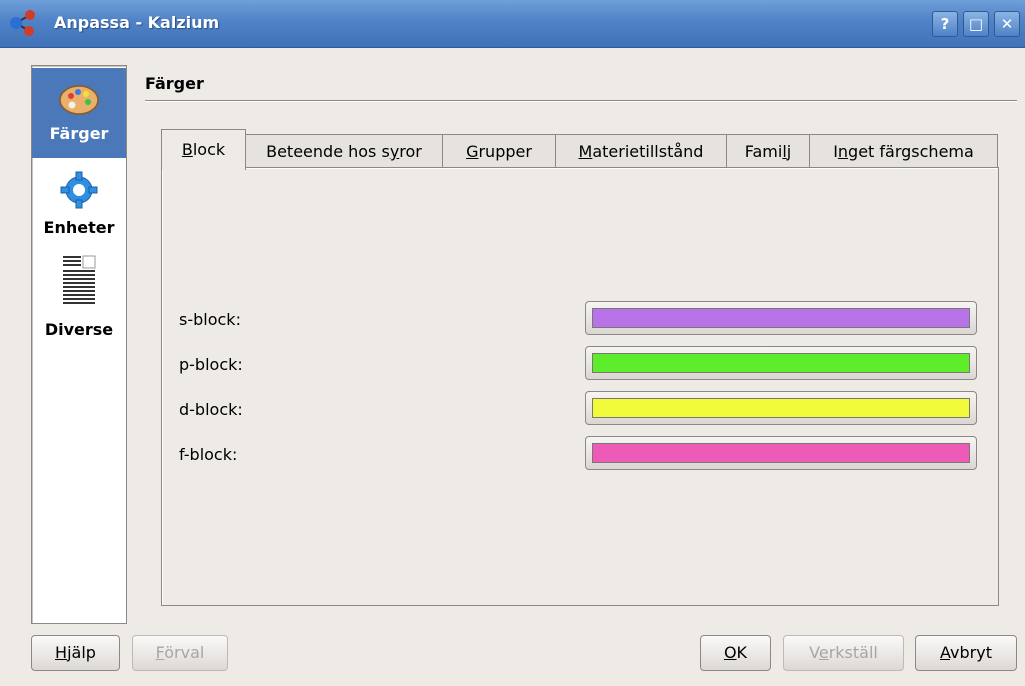  What do you see at coordinates (344, 150) in the screenshot?
I see `tab-acid-behavior: Beteende hos syror` at bounding box center [344, 150].